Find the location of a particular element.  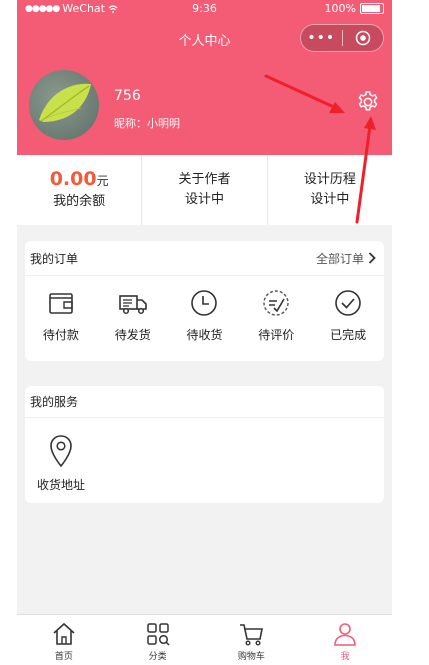

battery-status: 100% is located at coordinates (354, 8).